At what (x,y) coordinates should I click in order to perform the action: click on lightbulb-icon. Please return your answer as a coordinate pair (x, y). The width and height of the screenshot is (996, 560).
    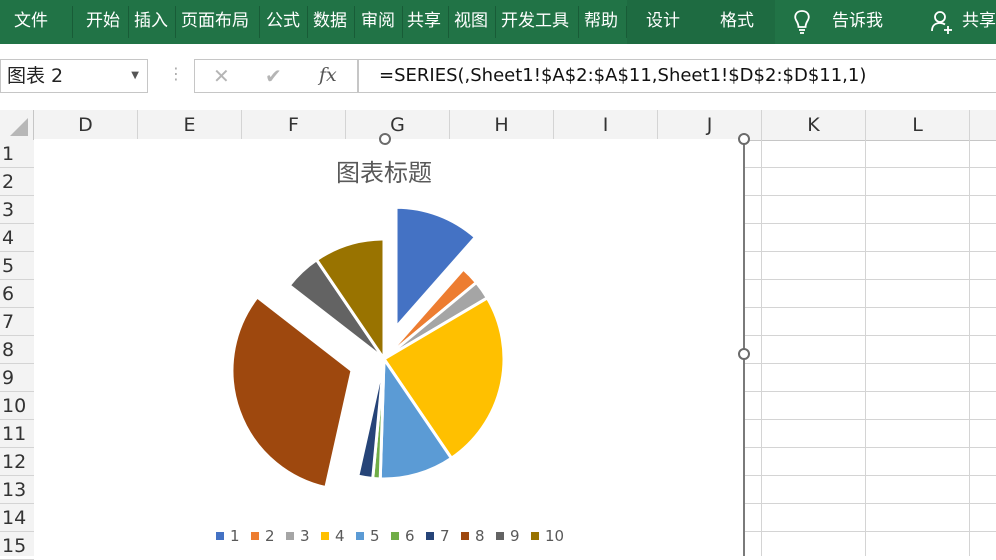
    Looking at the image, I should click on (804, 22).